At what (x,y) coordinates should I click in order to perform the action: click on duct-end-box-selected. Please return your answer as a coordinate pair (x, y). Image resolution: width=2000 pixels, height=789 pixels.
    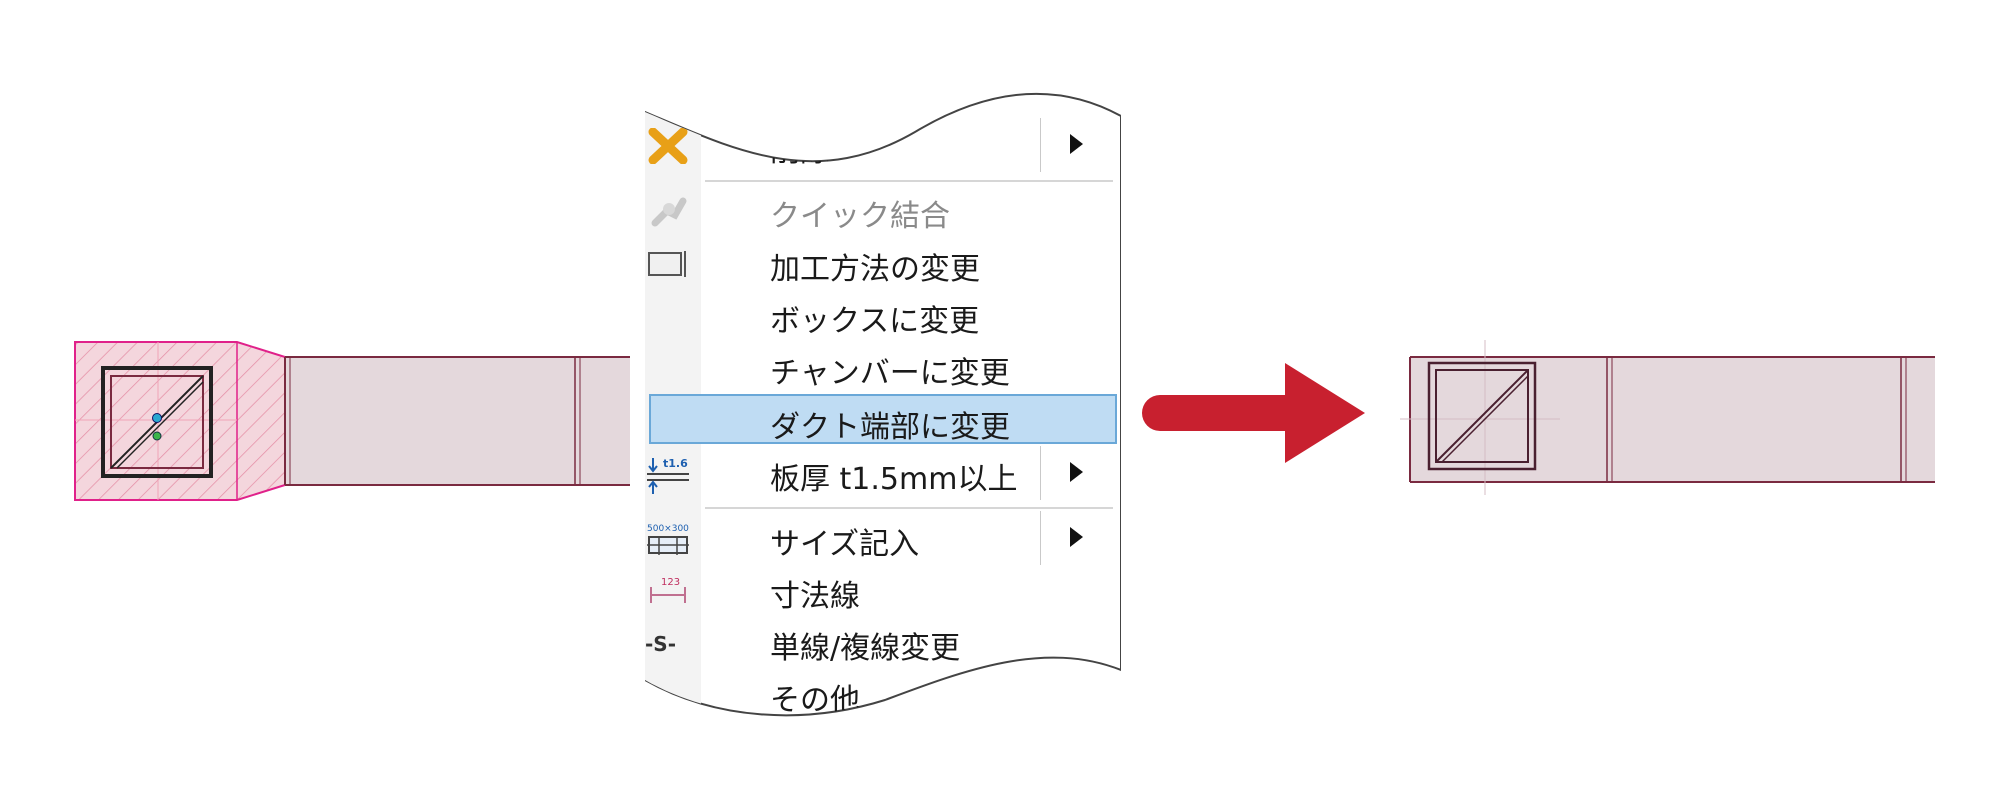
    Looking at the image, I should click on (180, 421).